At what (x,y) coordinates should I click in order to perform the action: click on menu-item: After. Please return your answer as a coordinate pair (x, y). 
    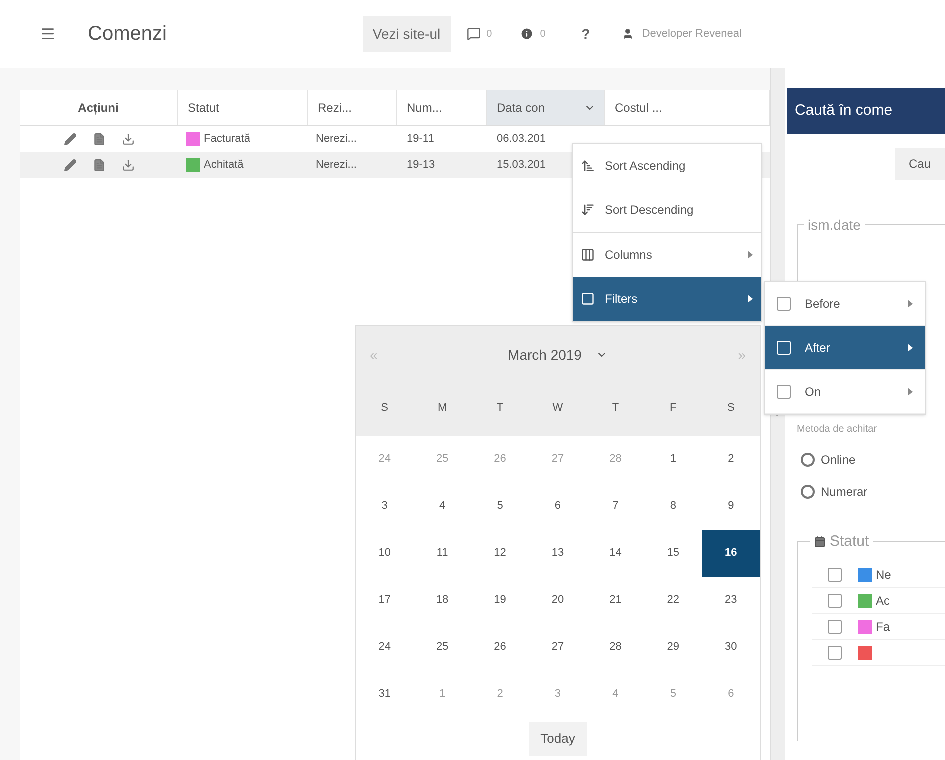
    Looking at the image, I should click on (845, 348).